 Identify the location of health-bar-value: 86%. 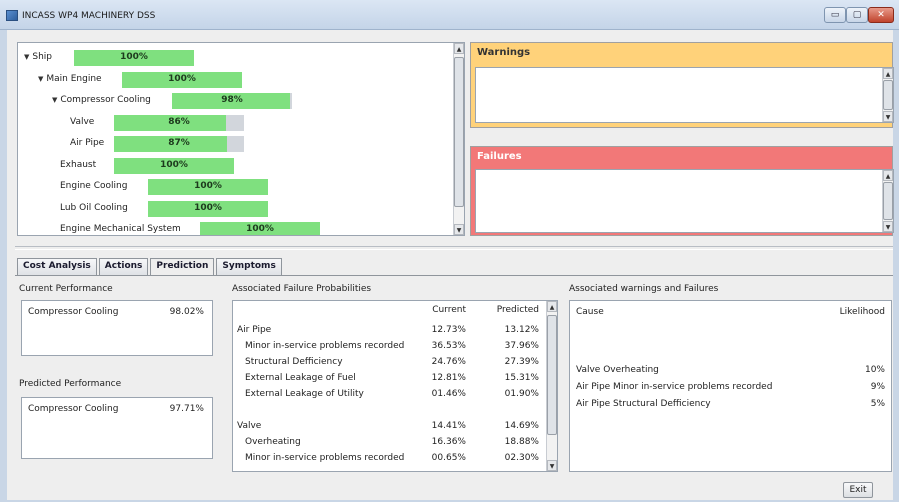
(179, 121).